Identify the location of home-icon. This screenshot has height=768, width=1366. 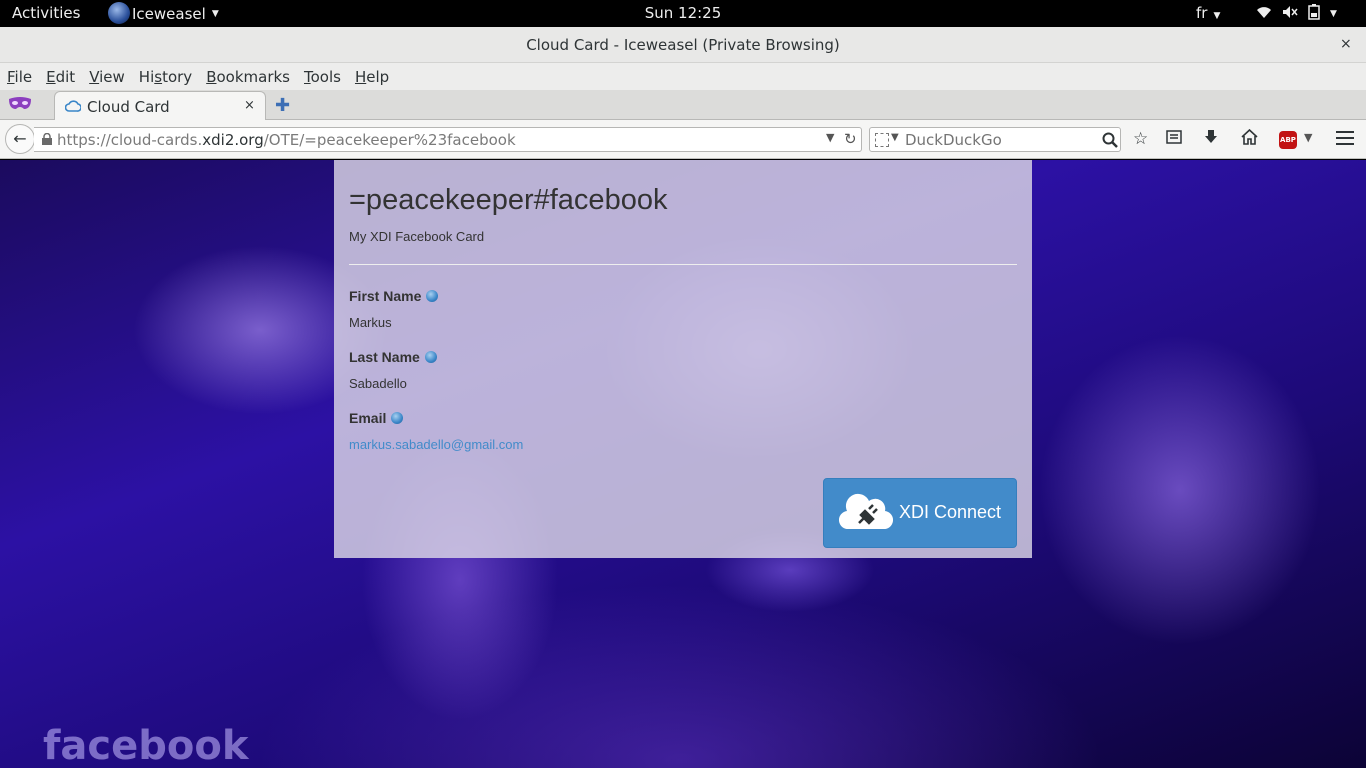
(1249, 139).